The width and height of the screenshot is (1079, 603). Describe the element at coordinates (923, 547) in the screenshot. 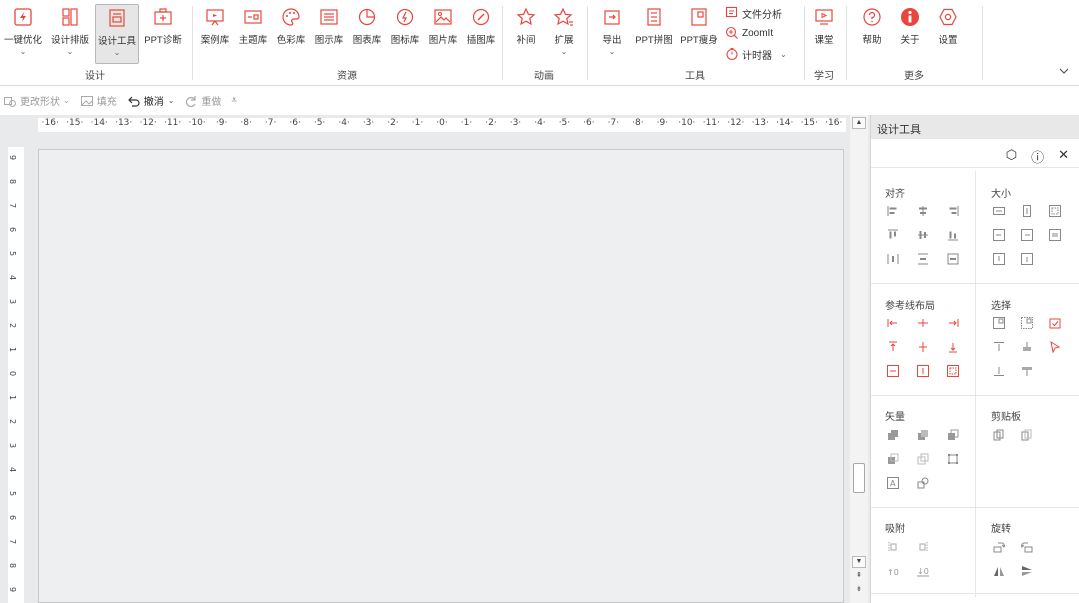

I see `snap-right-icon` at that location.